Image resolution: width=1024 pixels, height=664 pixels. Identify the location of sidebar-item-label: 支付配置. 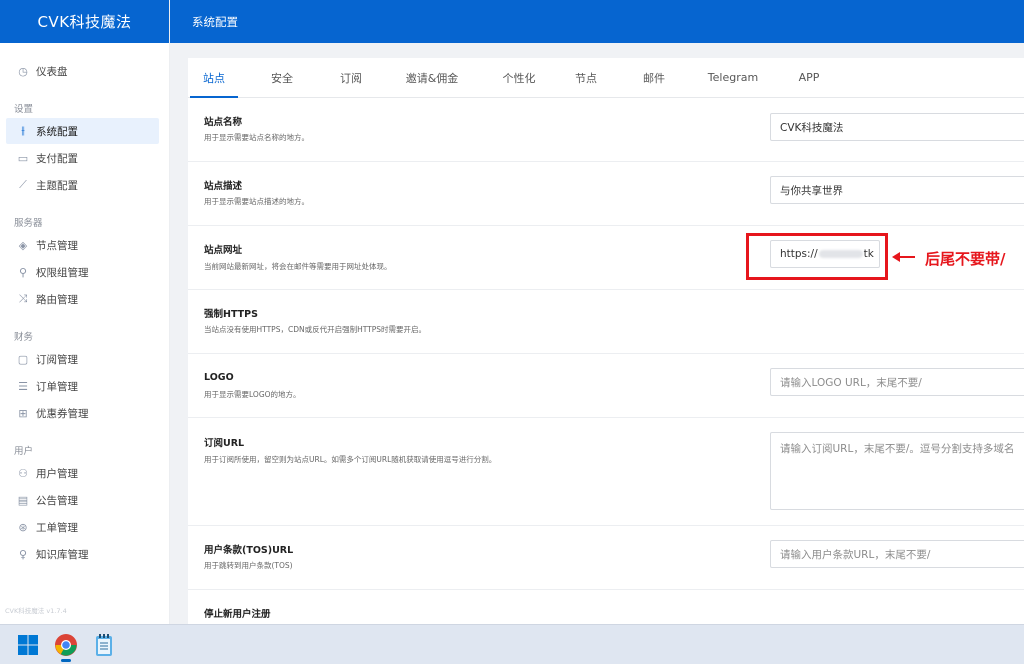
(57, 158).